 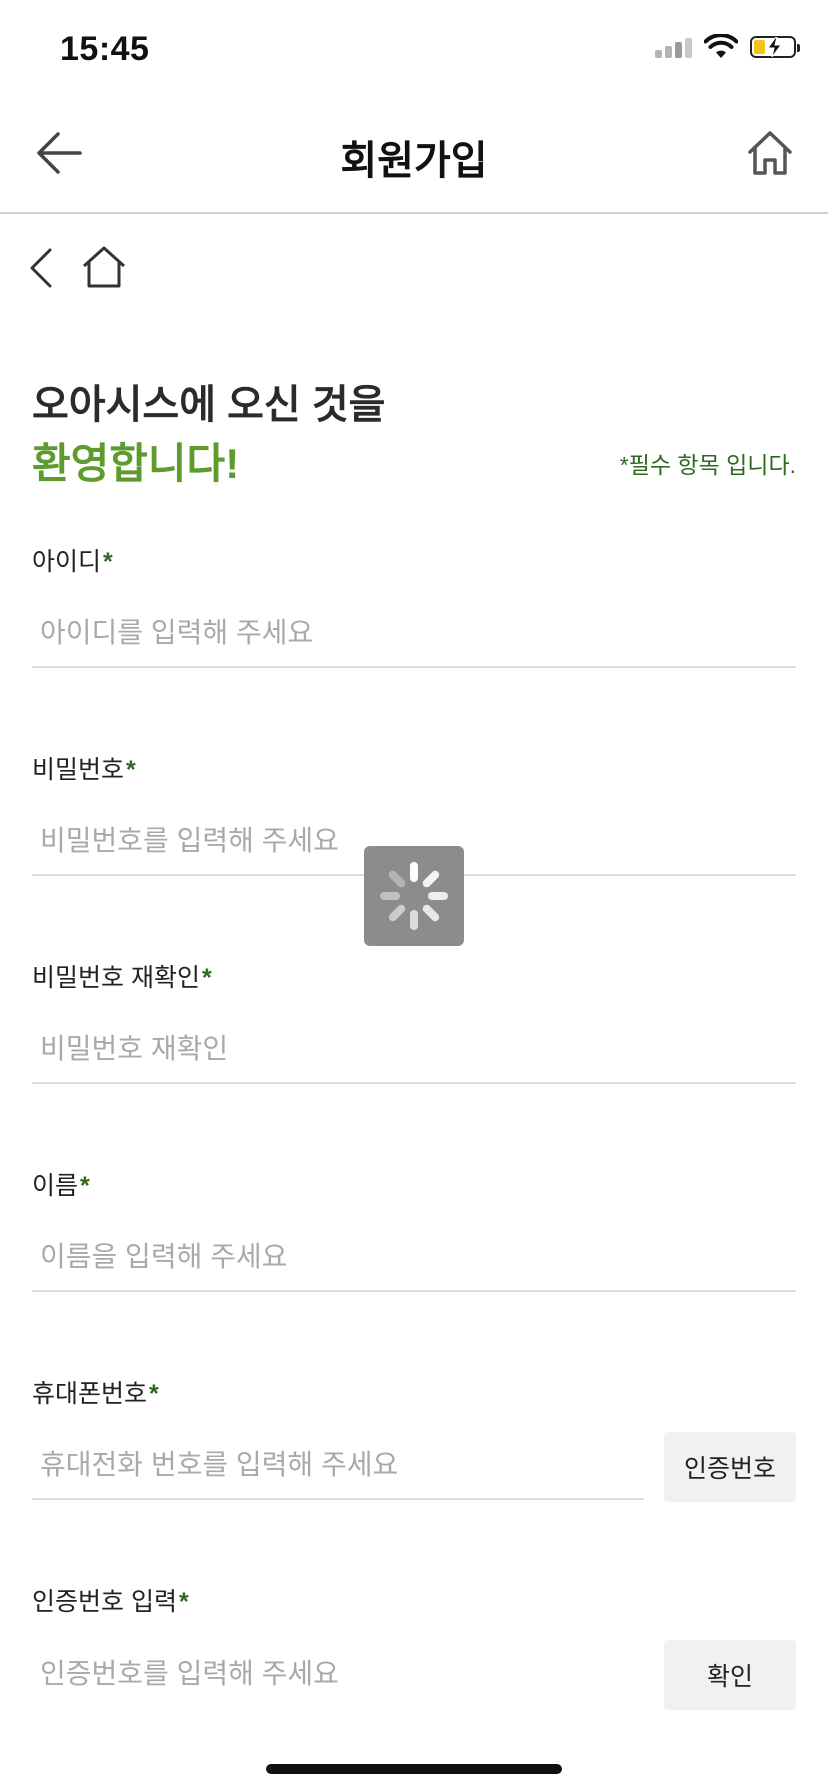 What do you see at coordinates (730, 1467) in the screenshot?
I see `request-code-button: 인증번호` at bounding box center [730, 1467].